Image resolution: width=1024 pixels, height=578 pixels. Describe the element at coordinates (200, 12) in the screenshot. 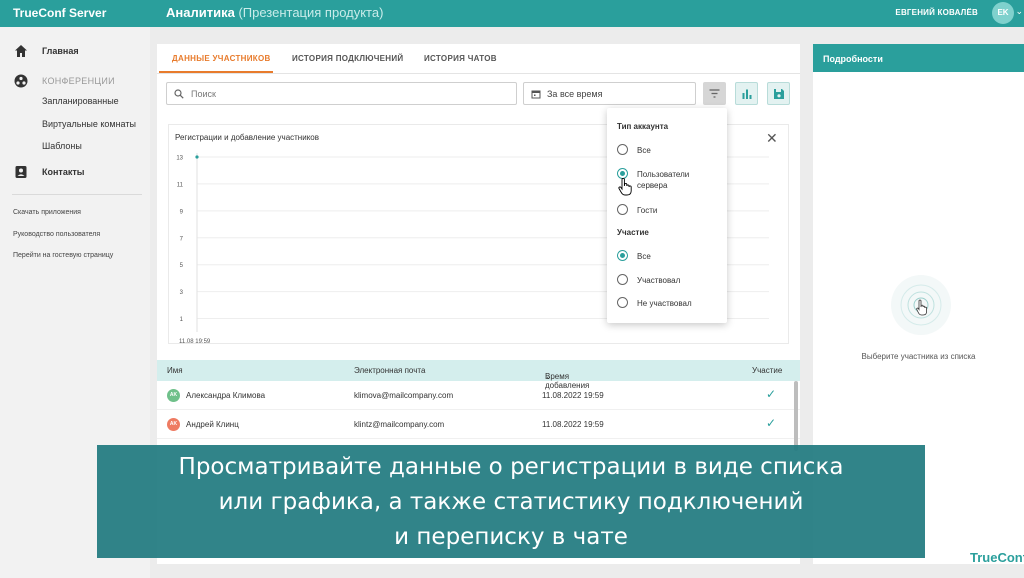

I see `page-title-main: Аналитика` at that location.